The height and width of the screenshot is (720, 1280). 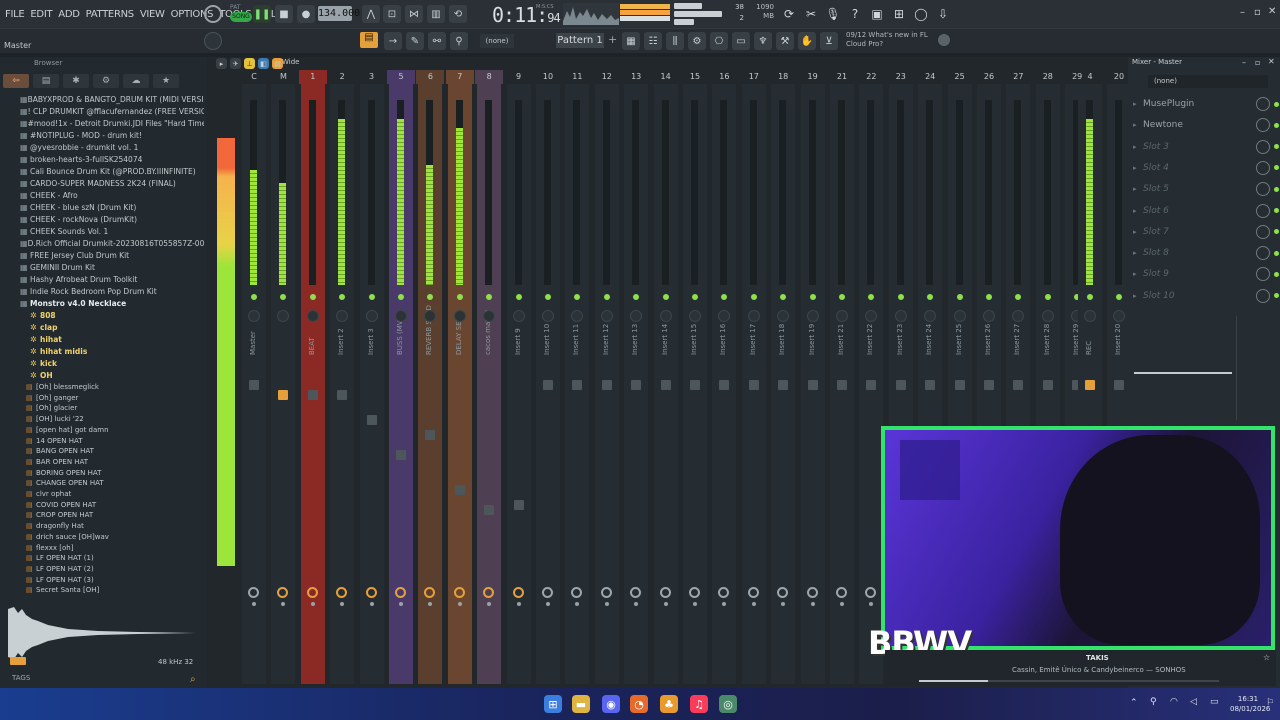 What do you see at coordinates (1214, 702) in the screenshot?
I see `battery-icon: ▭` at bounding box center [1214, 702].